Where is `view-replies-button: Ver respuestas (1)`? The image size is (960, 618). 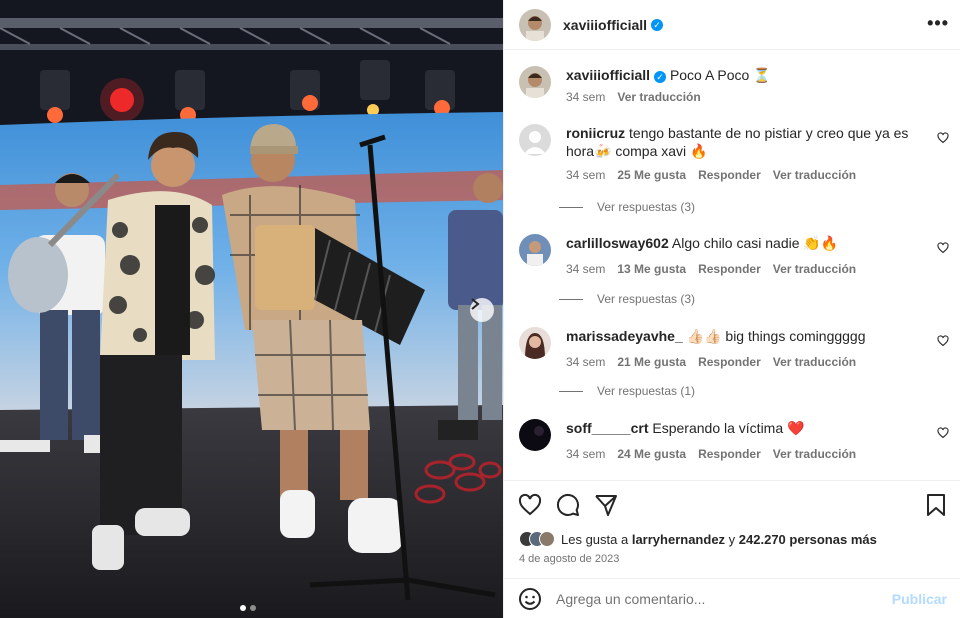 view-replies-button: Ver respuestas (1) is located at coordinates (627, 391).